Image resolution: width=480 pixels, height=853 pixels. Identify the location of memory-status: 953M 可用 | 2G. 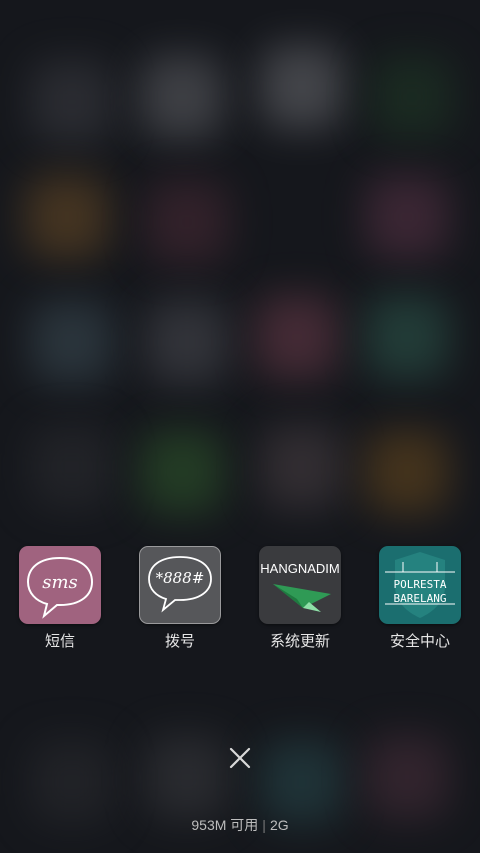
(240, 825).